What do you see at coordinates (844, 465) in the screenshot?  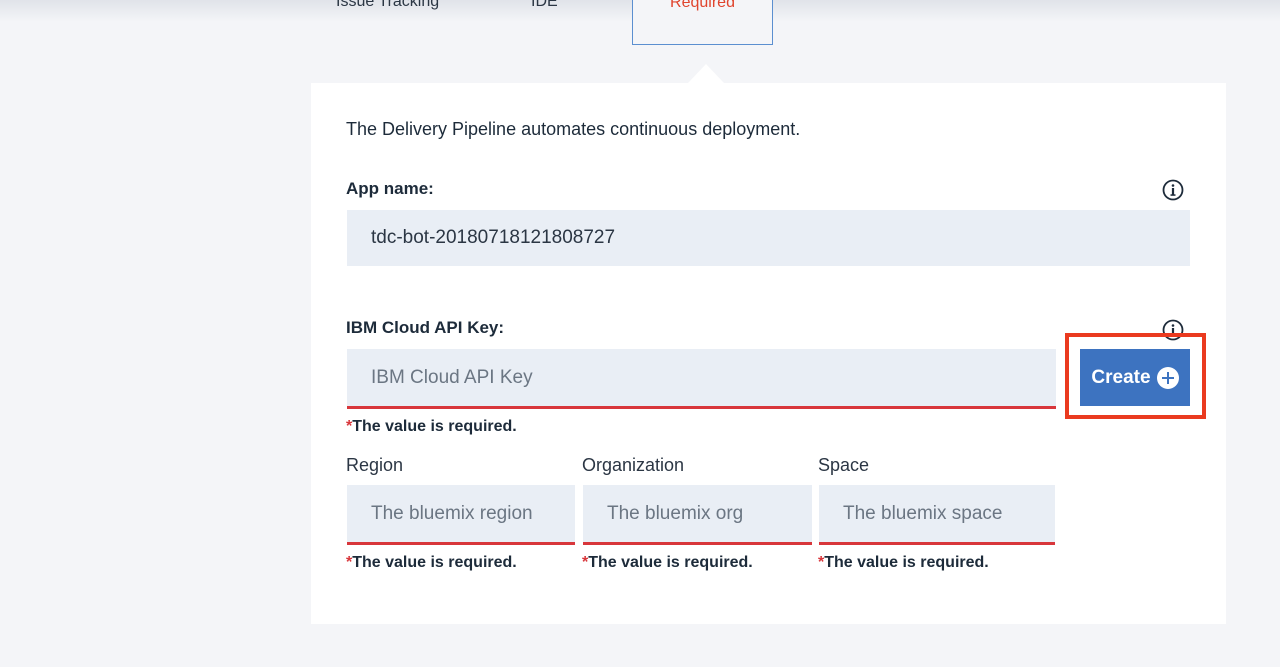 I see `space-label: Space` at bounding box center [844, 465].